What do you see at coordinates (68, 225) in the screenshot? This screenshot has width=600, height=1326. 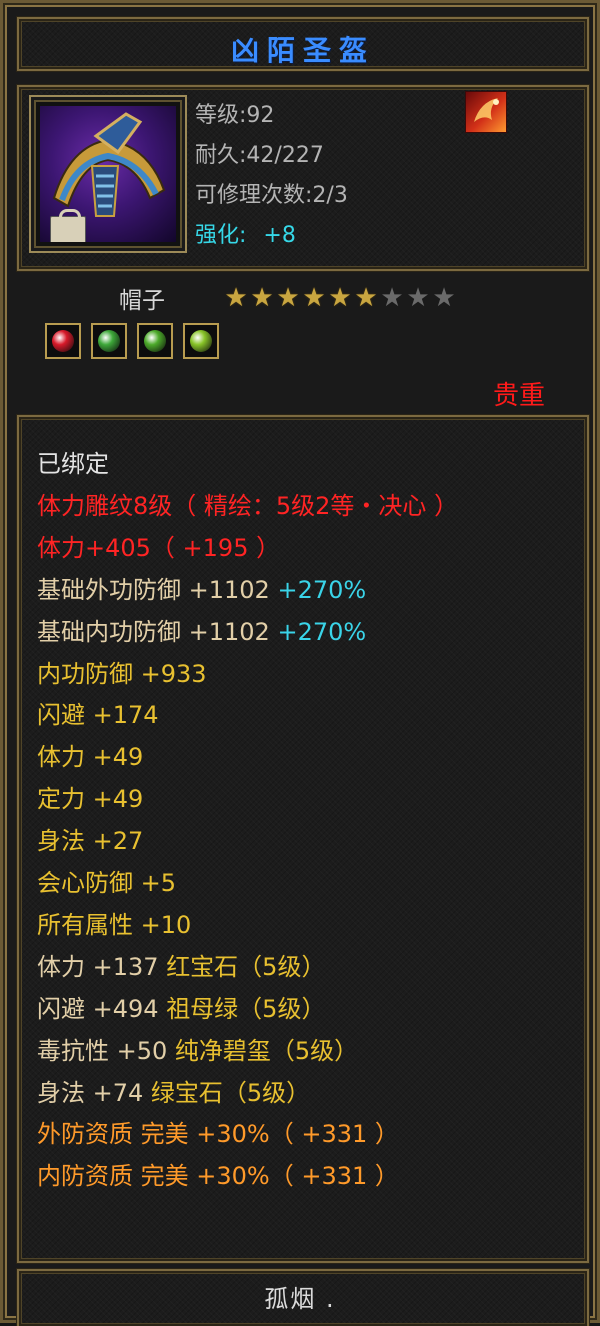 I see `bound-lock-icon` at bounding box center [68, 225].